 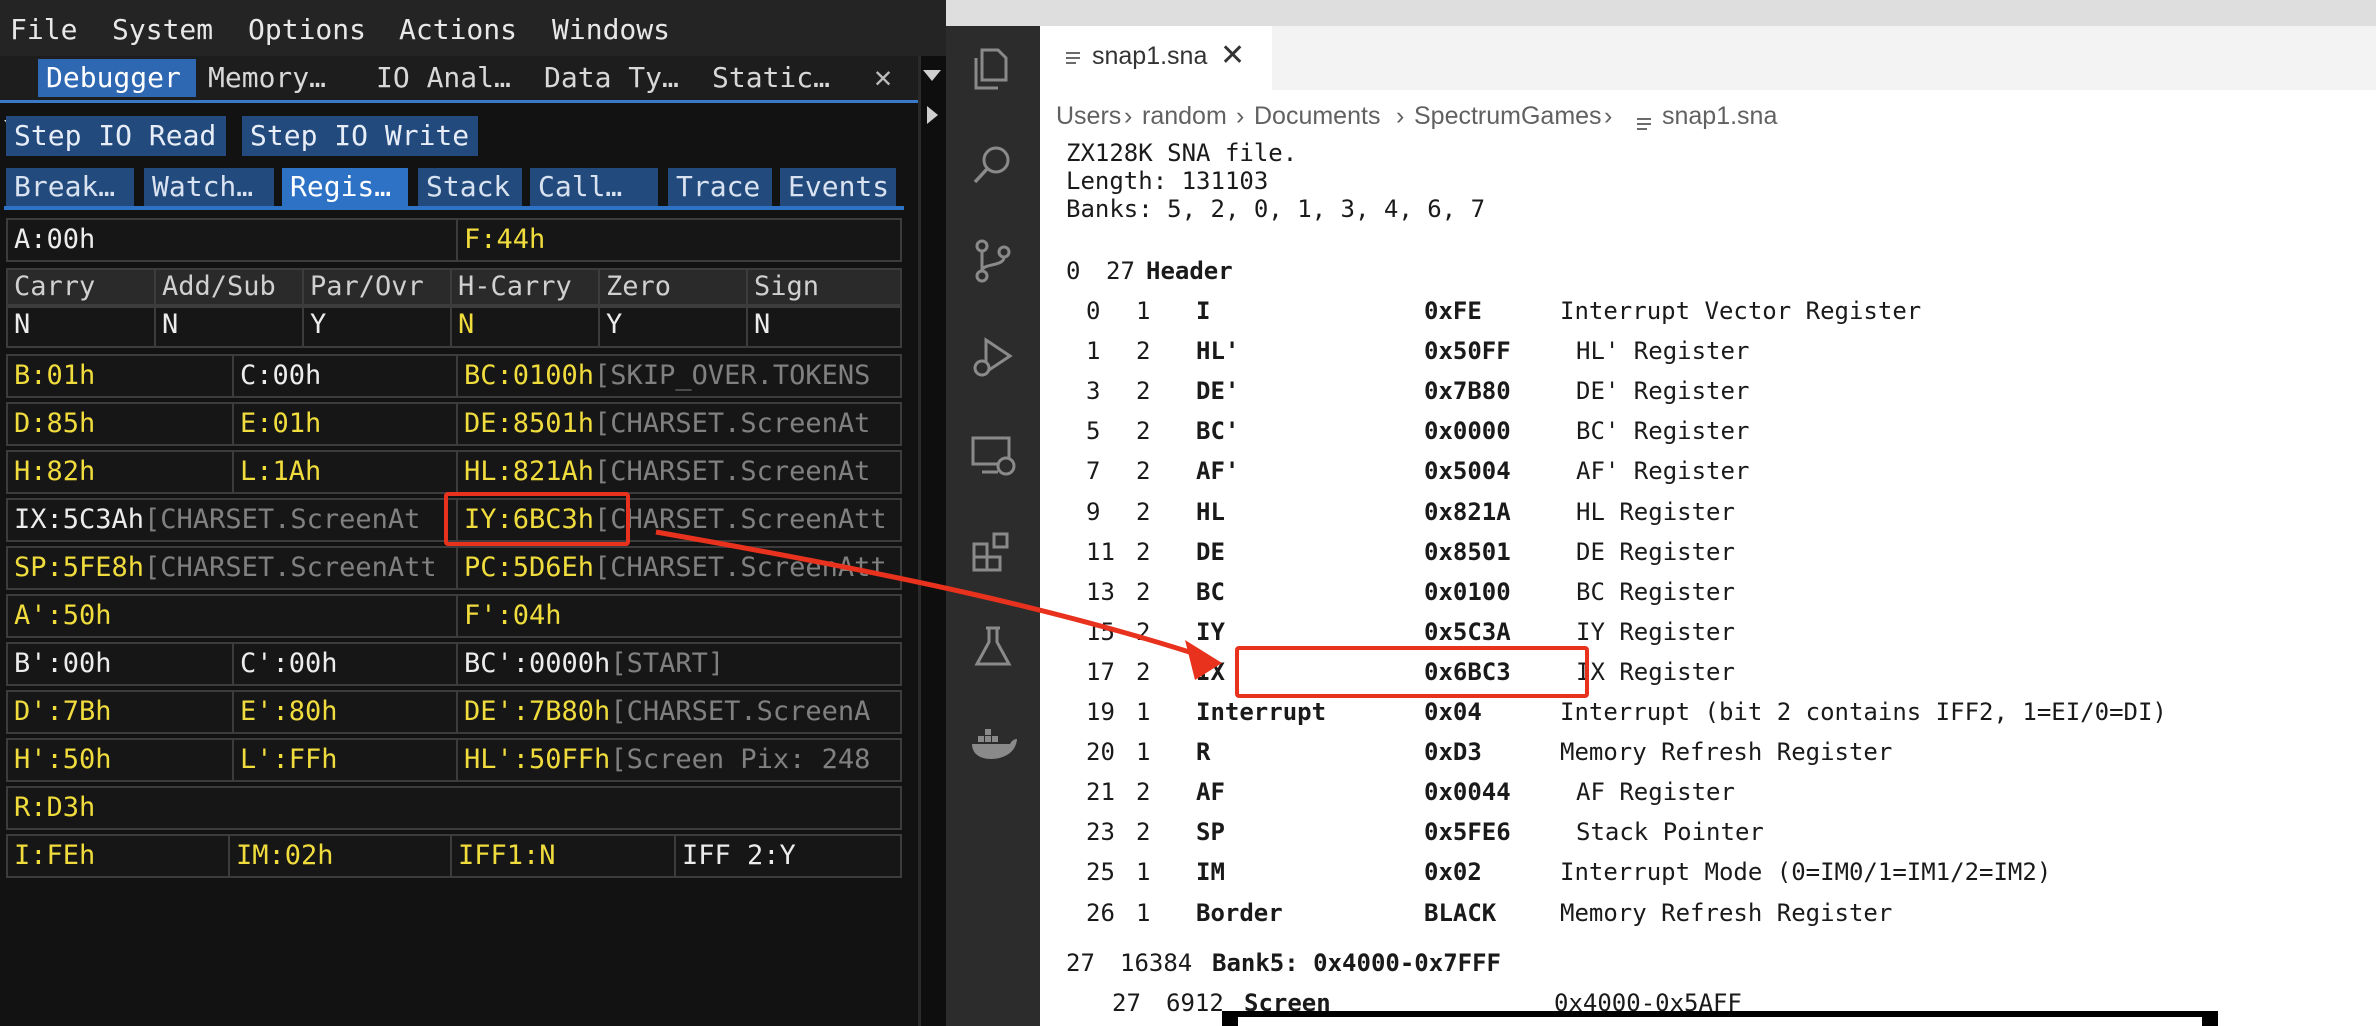 I want to click on editor-tab-snap1: snap1.sna ✕, so click(x=1156, y=58).